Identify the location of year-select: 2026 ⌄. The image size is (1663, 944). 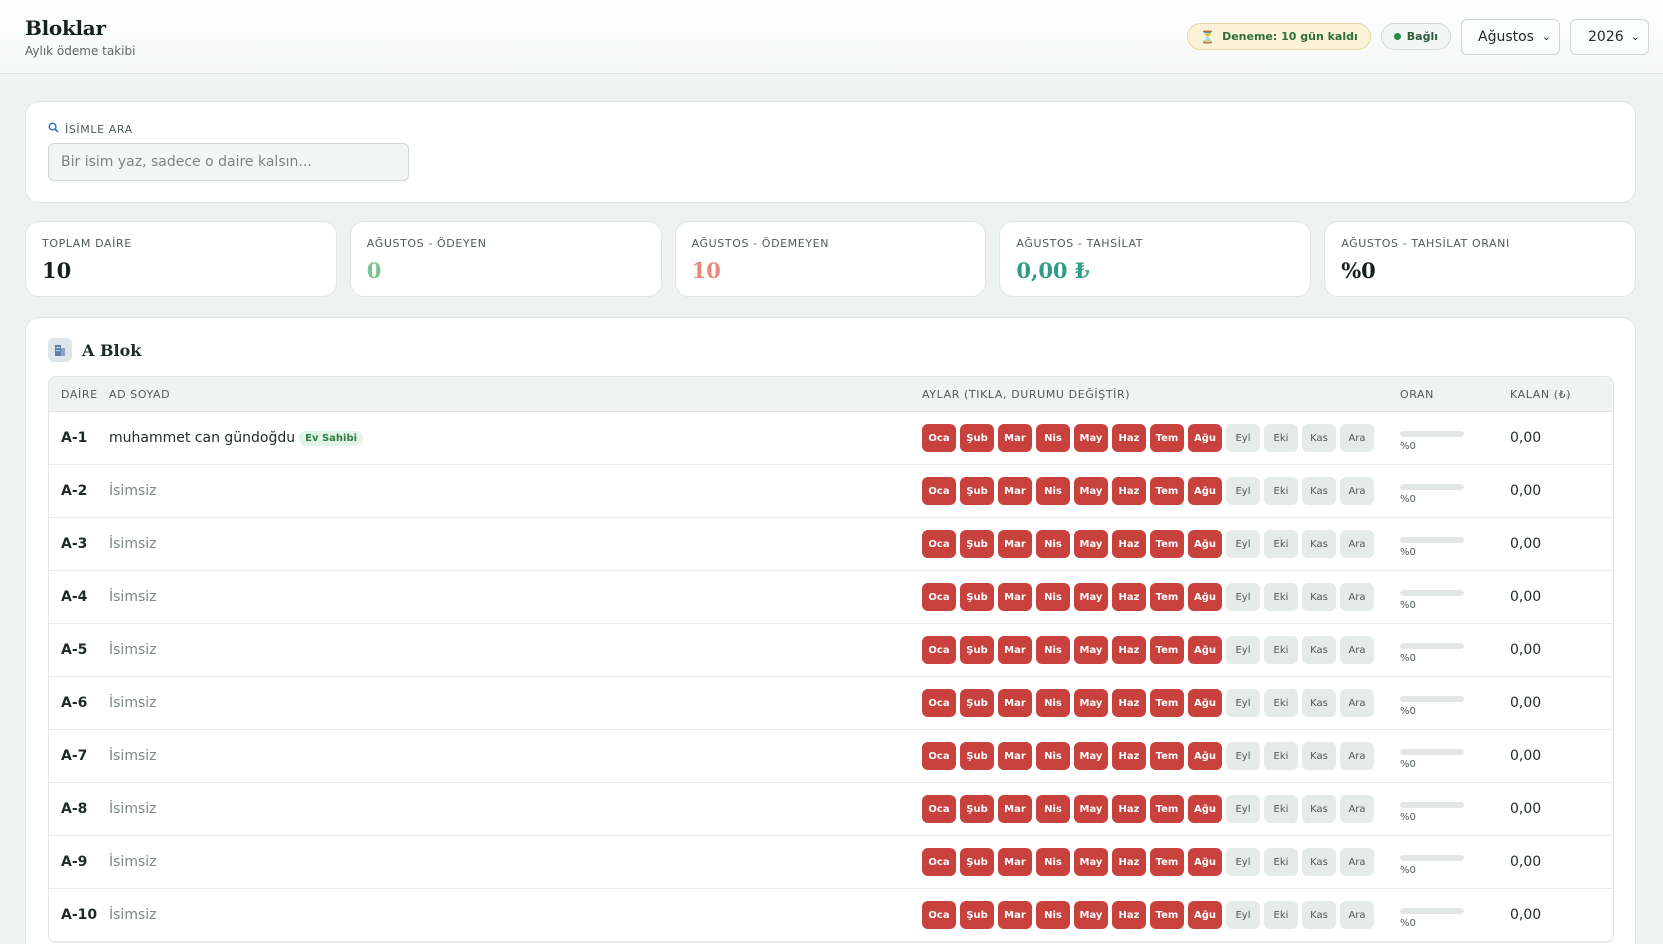
(1609, 36).